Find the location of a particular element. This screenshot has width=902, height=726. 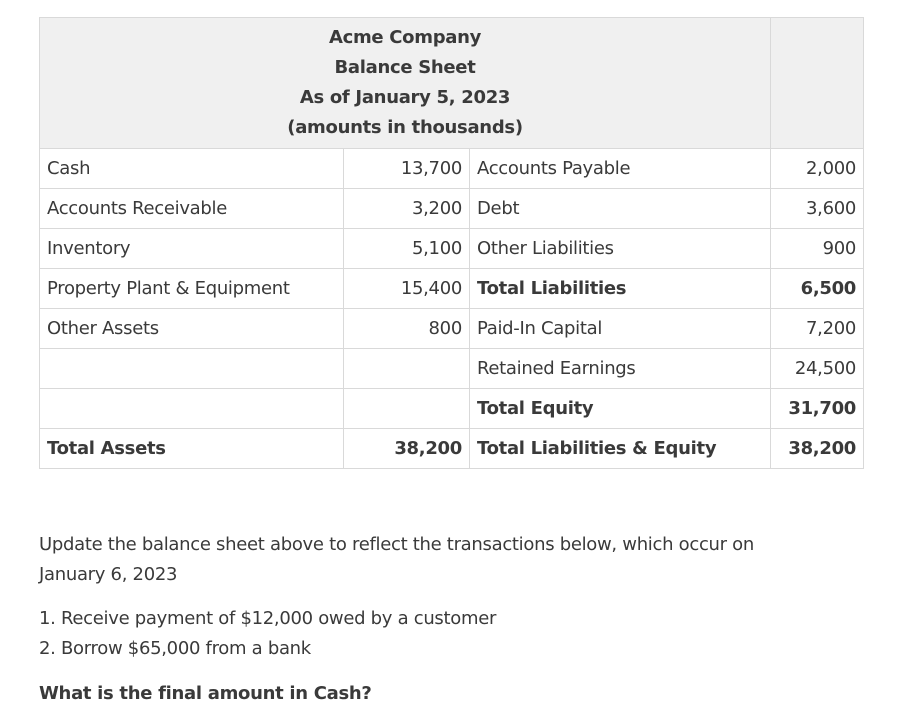

total-equity-value: 31,700 is located at coordinates (817, 408).